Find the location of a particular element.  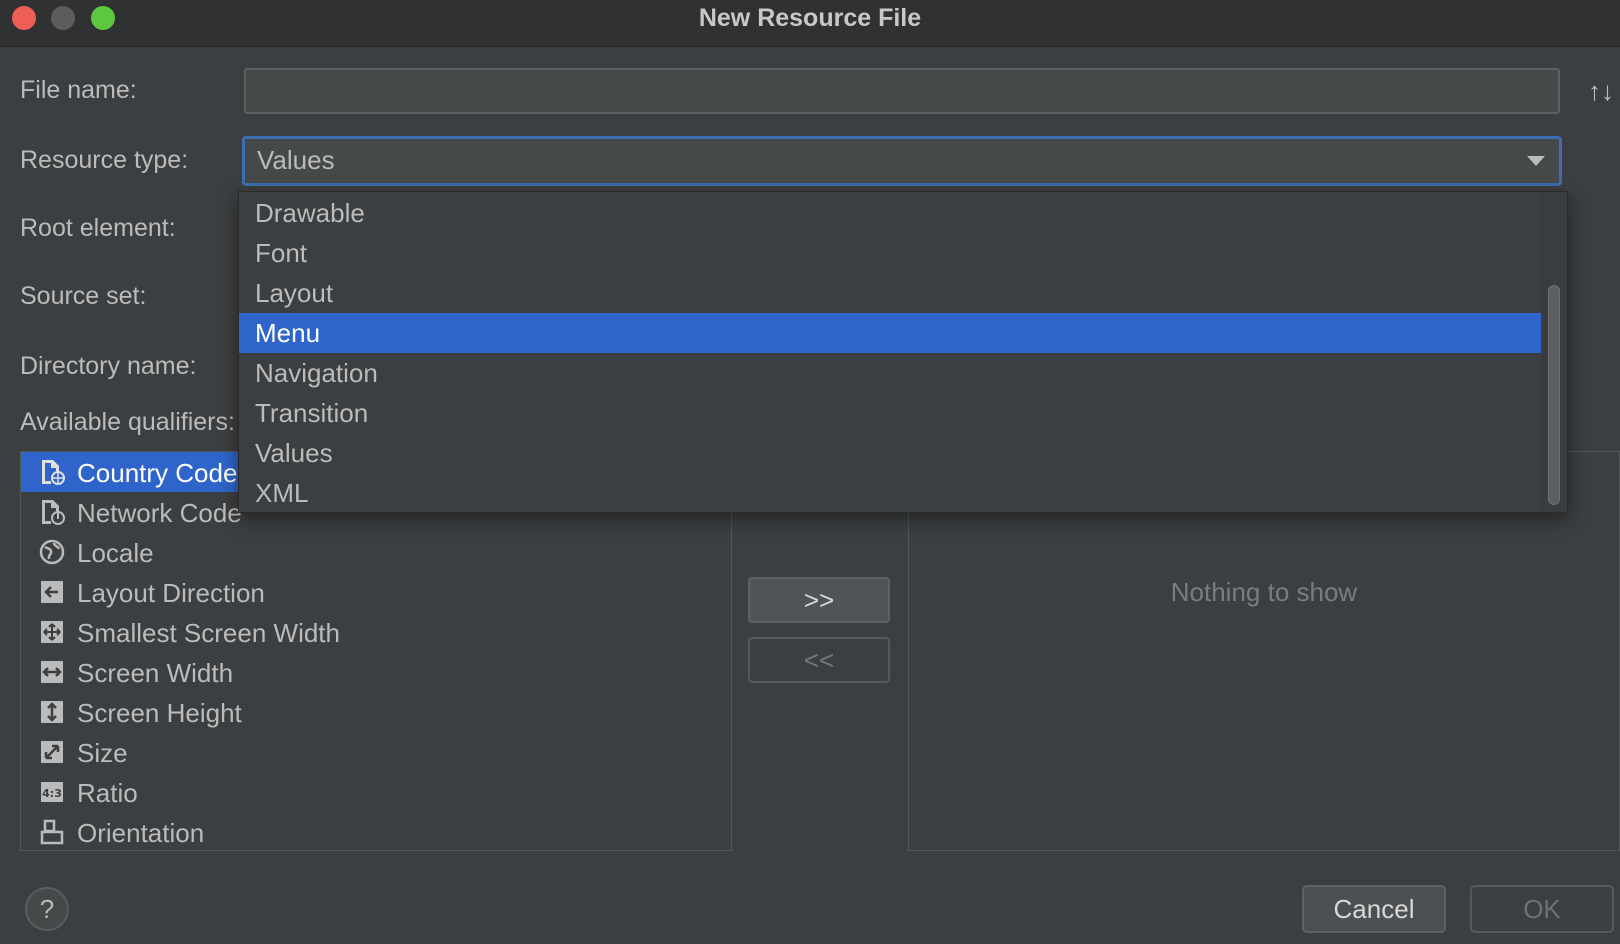

country-code-icon is located at coordinates (52, 472).